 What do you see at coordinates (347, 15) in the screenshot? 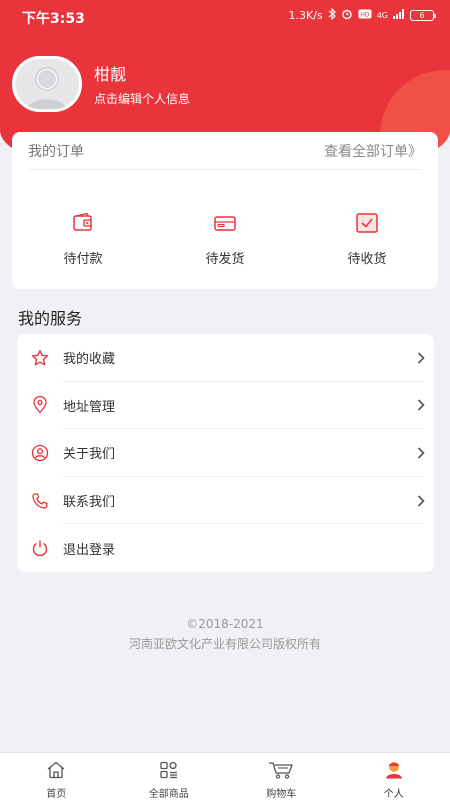
I see `alarm-icon` at bounding box center [347, 15].